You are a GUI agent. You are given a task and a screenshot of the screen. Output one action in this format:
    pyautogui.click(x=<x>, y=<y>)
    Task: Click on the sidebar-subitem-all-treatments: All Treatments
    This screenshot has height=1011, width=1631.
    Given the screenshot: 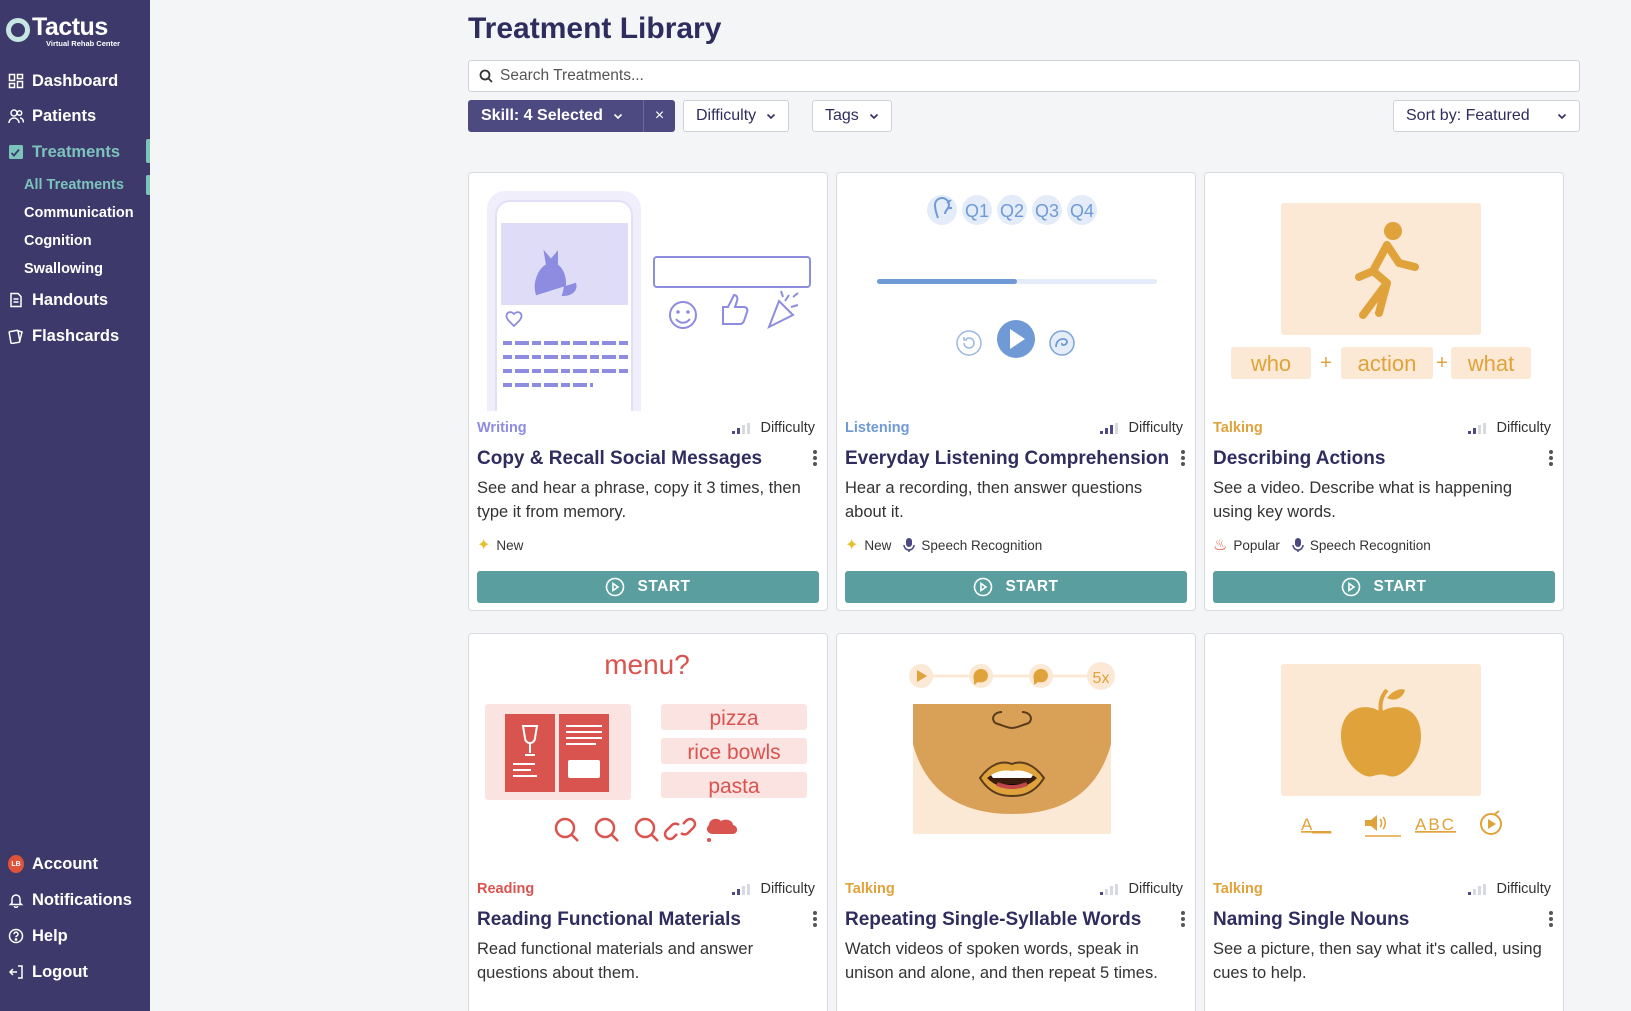 What is the action you would take?
    pyautogui.click(x=87, y=185)
    